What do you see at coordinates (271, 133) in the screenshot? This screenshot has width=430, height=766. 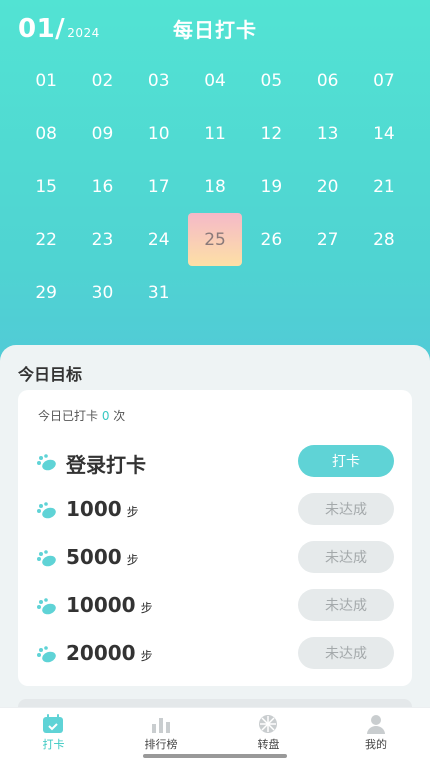 I see `calendar-day: 12` at bounding box center [271, 133].